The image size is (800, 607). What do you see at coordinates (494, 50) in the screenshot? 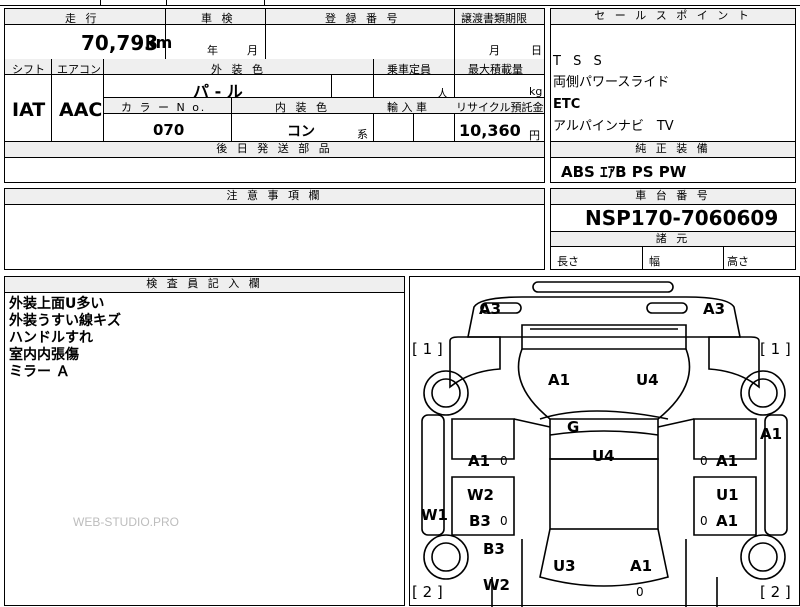
I see `transfer-month: 月` at bounding box center [494, 50].